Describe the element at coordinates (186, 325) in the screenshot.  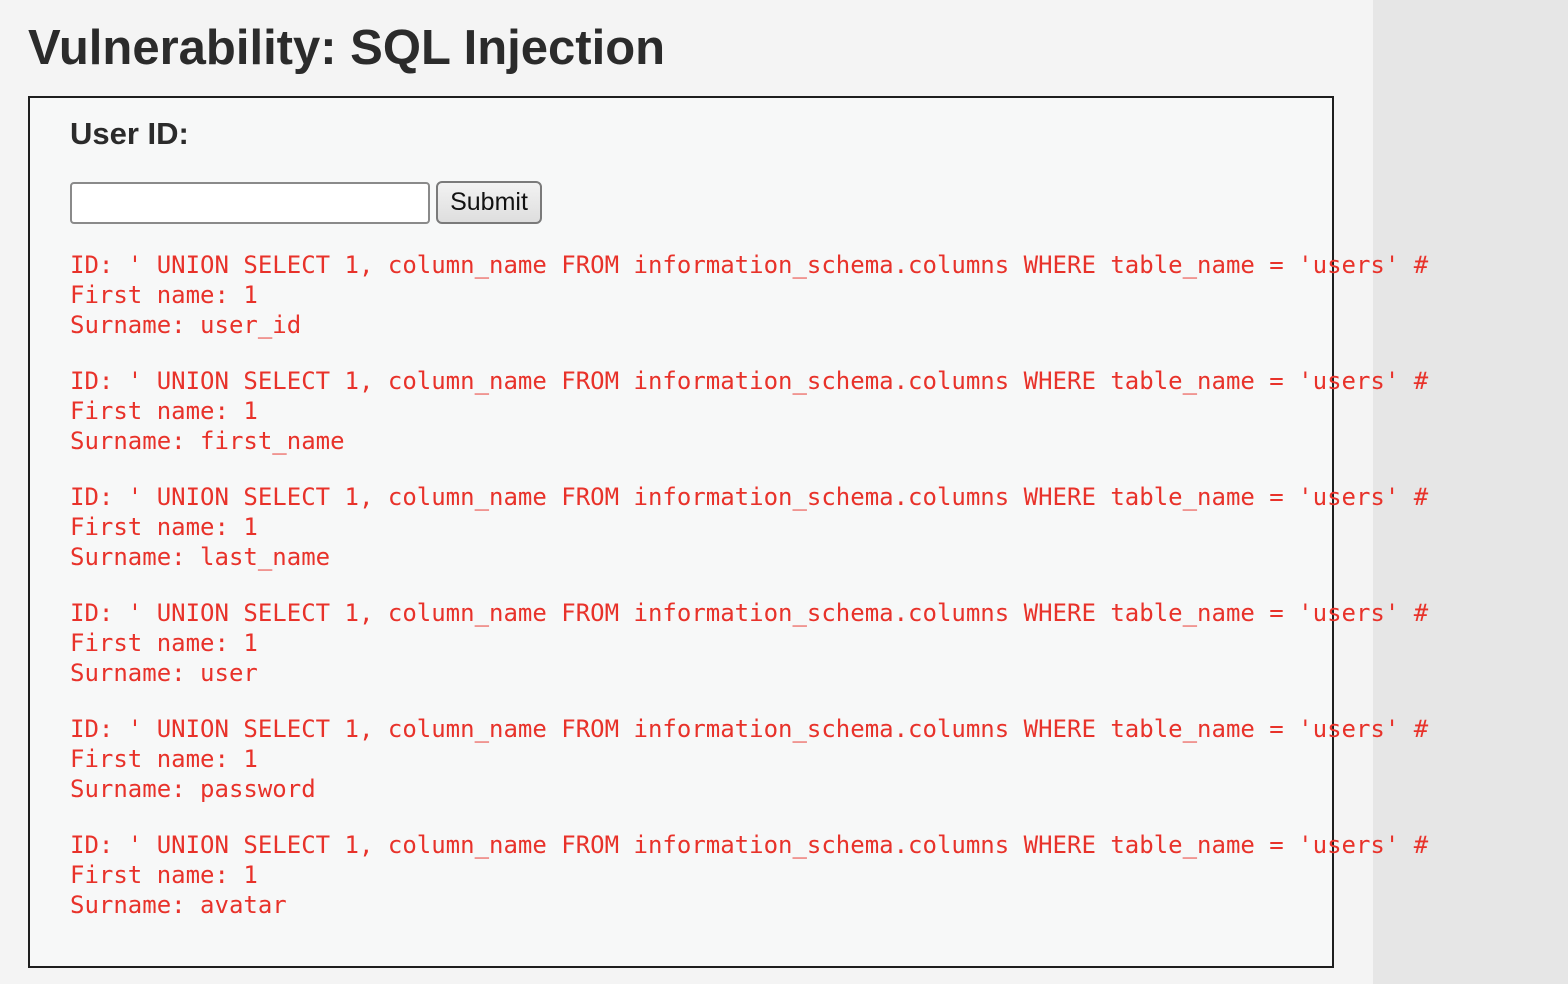
I see `result-surname-line: Surname: user_id` at that location.